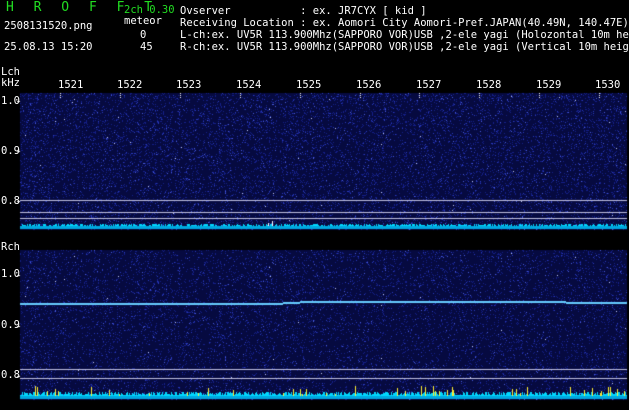 This screenshot has width=629, height=410. Describe the element at coordinates (429, 85) in the screenshot. I see `time-tick-1527: 1527` at that location.